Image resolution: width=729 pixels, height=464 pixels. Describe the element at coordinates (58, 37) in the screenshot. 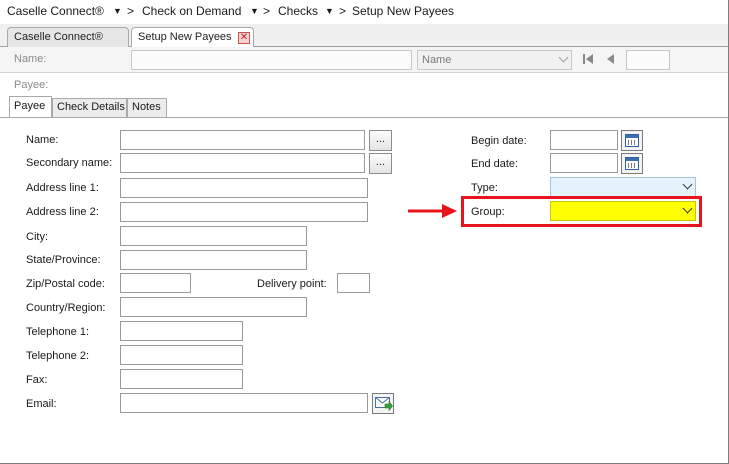

I see `tab-label: Caselle Connect®` at that location.